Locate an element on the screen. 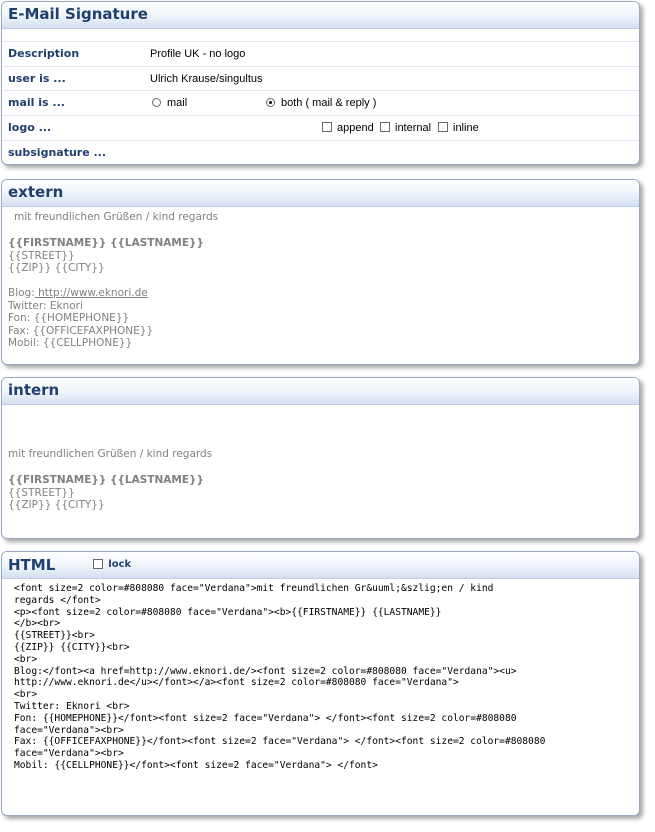 This screenshot has height=832, width=655. intern-greeting-text: mit freundlichen Grüßen / kind regards is located at coordinates (110, 454).